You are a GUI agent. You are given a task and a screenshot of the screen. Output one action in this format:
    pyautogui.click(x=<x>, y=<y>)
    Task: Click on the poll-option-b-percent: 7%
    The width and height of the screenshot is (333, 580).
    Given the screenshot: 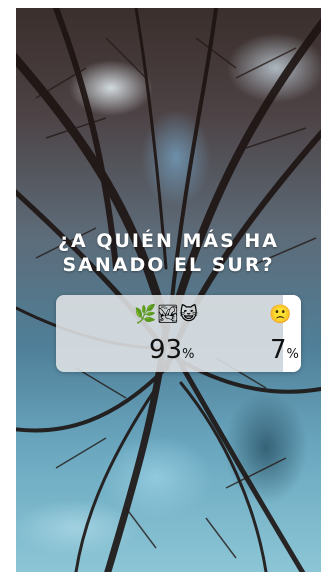 What is the action you would take?
    pyautogui.click(x=284, y=352)
    